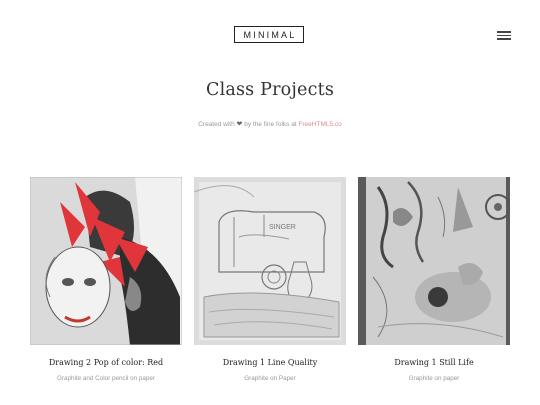 This screenshot has height=405, width=540. Describe the element at coordinates (319, 124) in the screenshot. I see `credit-link: FreeHTML5.co` at that location.